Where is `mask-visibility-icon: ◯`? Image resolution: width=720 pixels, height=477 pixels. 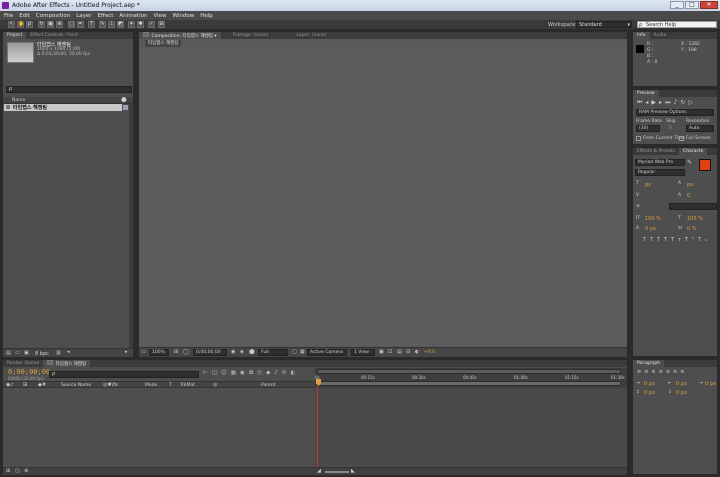
mask-visibility-icon: ◯ is located at coordinates (186, 352).